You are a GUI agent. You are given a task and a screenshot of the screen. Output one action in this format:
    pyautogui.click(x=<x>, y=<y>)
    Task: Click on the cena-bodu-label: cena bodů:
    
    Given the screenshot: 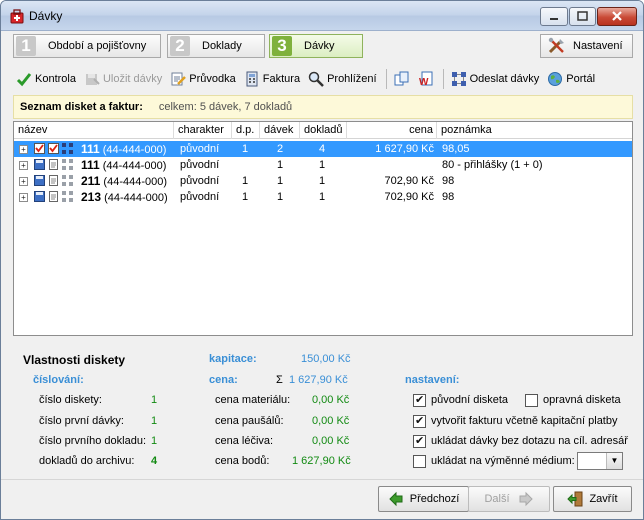 What is the action you would take?
    pyautogui.click(x=242, y=461)
    